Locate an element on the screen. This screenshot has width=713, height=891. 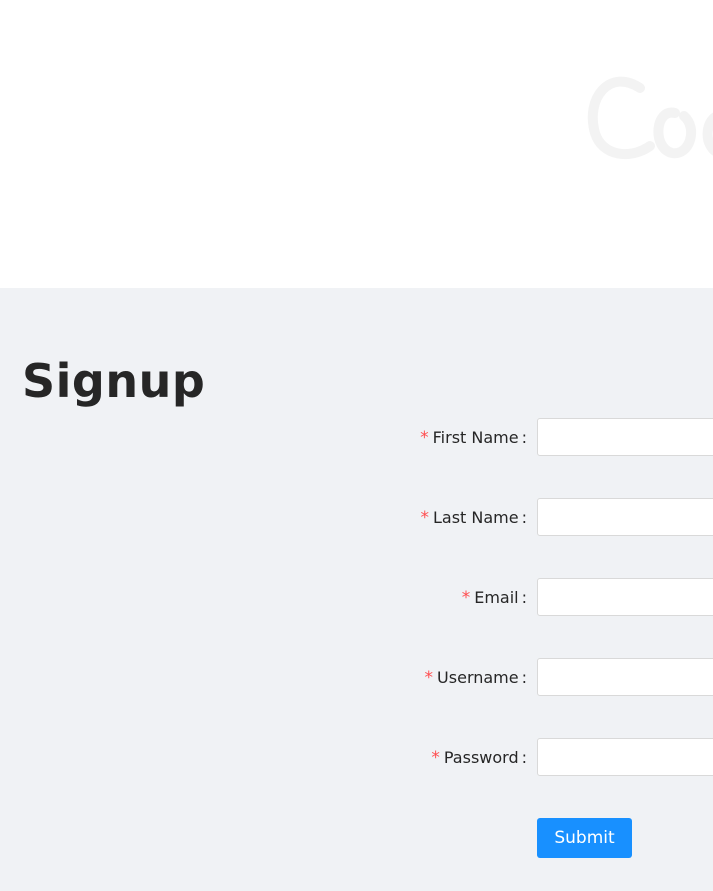
password-label-text: Password is located at coordinates (481, 757).